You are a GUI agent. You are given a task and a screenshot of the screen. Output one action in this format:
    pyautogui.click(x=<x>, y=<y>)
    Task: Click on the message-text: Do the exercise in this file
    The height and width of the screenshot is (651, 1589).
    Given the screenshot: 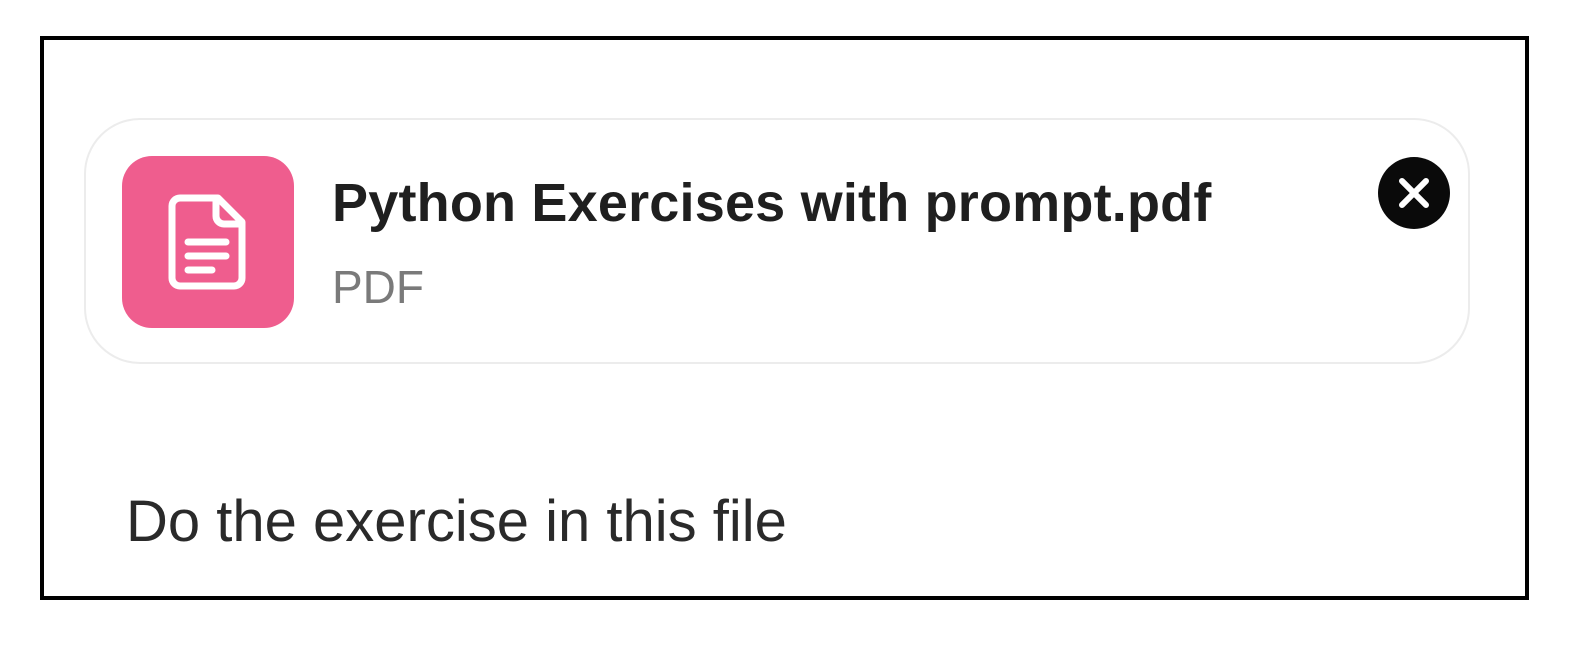 What is the action you would take?
    pyautogui.click(x=456, y=521)
    